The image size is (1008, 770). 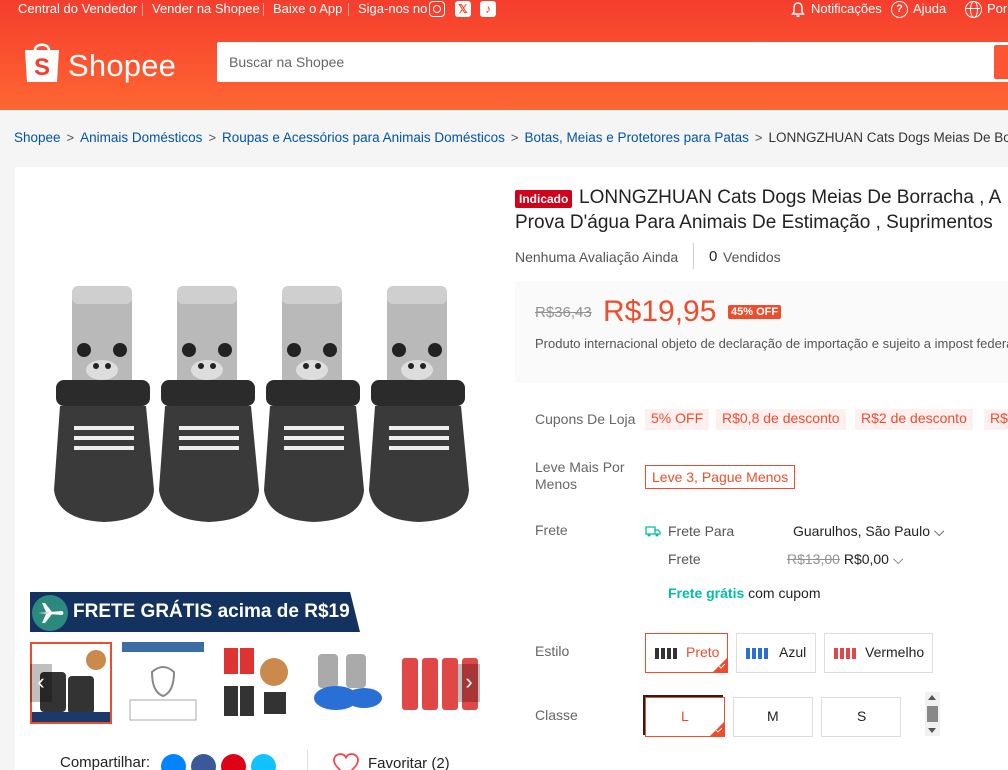 What do you see at coordinates (720, 477) in the screenshot?
I see `deal-tag: Leve 3, Pague Menos` at bounding box center [720, 477].